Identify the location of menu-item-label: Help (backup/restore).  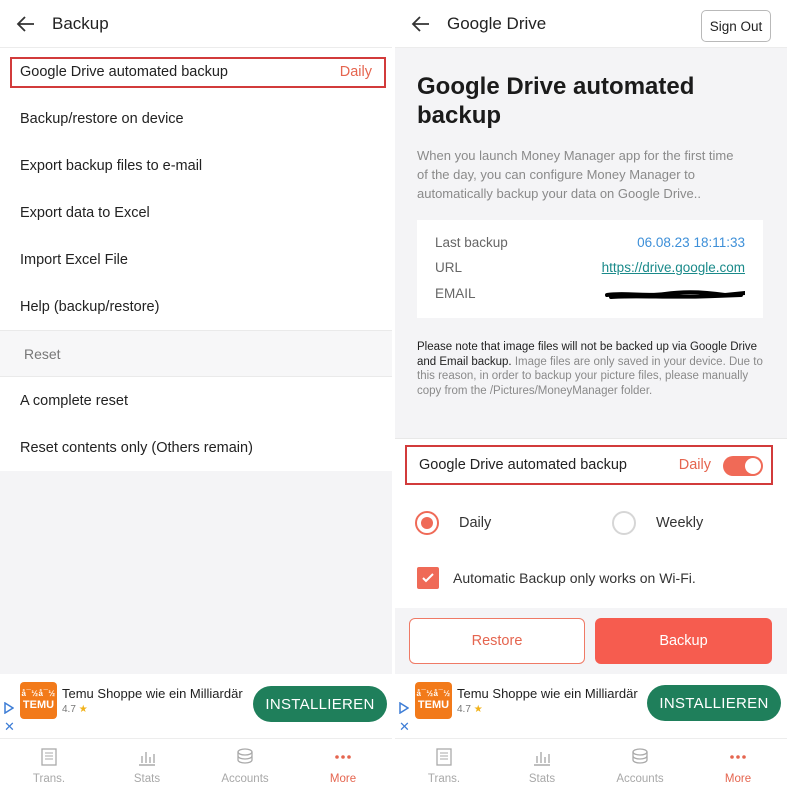
(90, 306).